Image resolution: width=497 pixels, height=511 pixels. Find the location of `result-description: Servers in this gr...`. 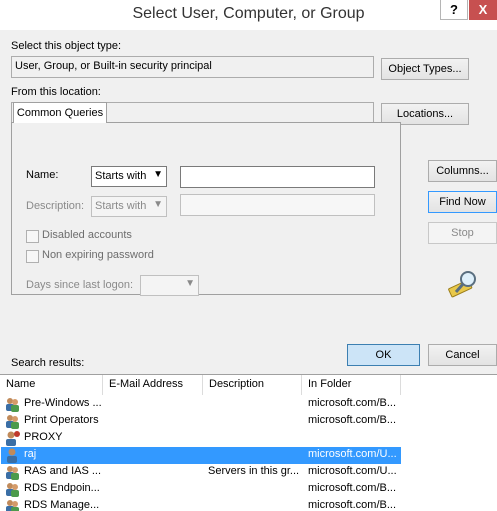

result-description: Servers in this gr... is located at coordinates (254, 471).